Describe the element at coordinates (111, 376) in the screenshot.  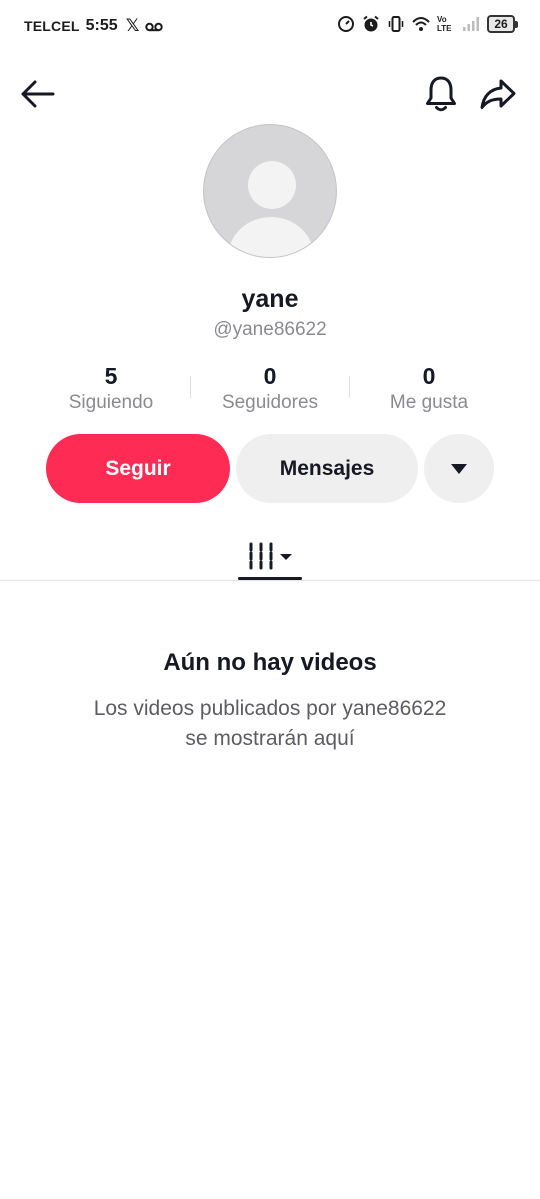
I see `stat-value: 5` at that location.